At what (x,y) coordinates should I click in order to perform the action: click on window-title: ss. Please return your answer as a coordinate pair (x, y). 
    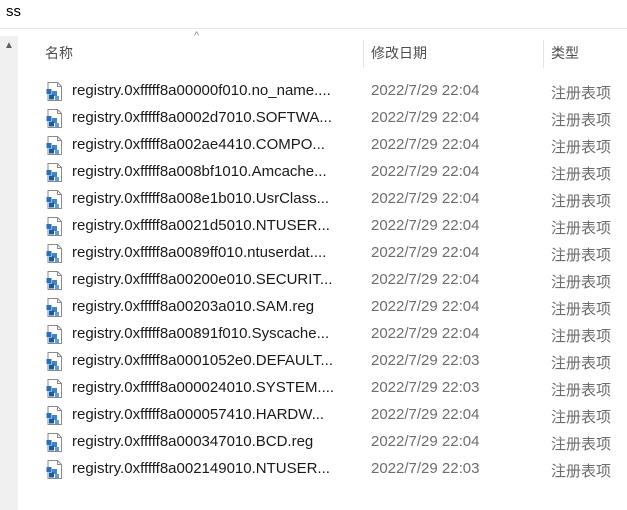
    Looking at the image, I should click on (13, 11).